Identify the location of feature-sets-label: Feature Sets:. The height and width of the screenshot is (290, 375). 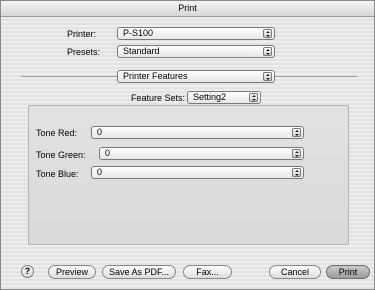
(158, 98).